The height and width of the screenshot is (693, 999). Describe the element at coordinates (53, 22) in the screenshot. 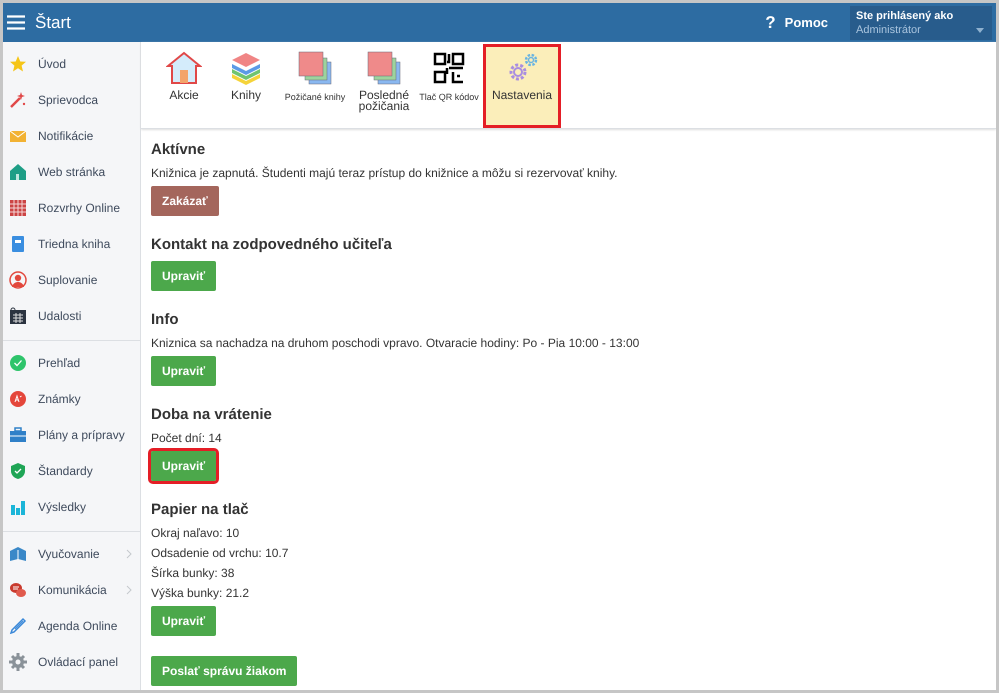

I see `page-title: Štart` at that location.